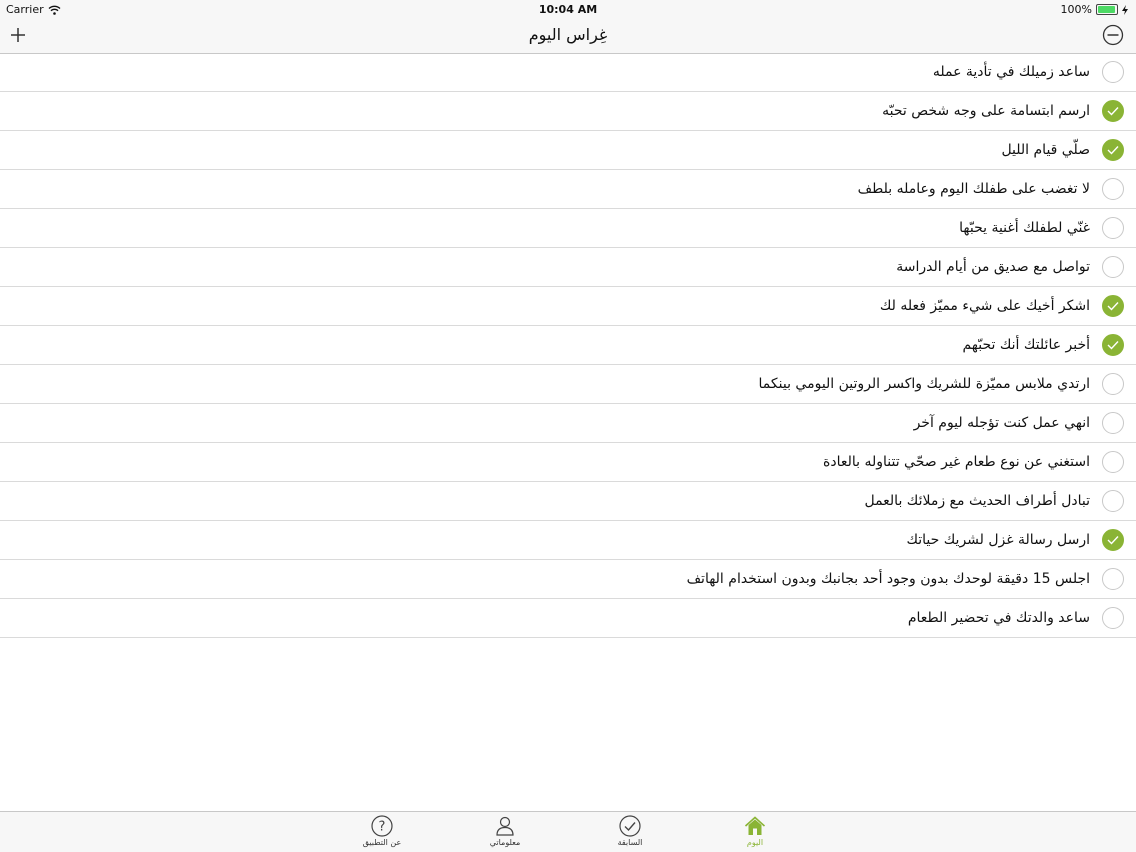 This screenshot has height=852, width=1136. What do you see at coordinates (986, 111) in the screenshot?
I see `task-label: ارسم ابتسامة على وجه شخص تحبّه` at bounding box center [986, 111].